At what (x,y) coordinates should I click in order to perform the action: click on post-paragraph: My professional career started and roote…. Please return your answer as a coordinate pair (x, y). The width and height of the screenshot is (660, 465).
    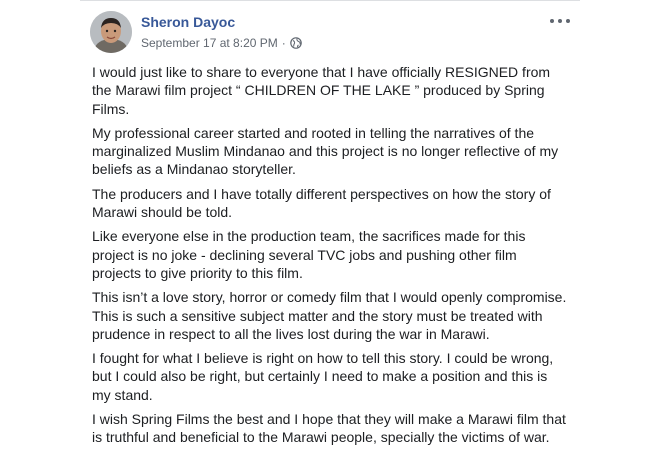
    Looking at the image, I should click on (325, 151).